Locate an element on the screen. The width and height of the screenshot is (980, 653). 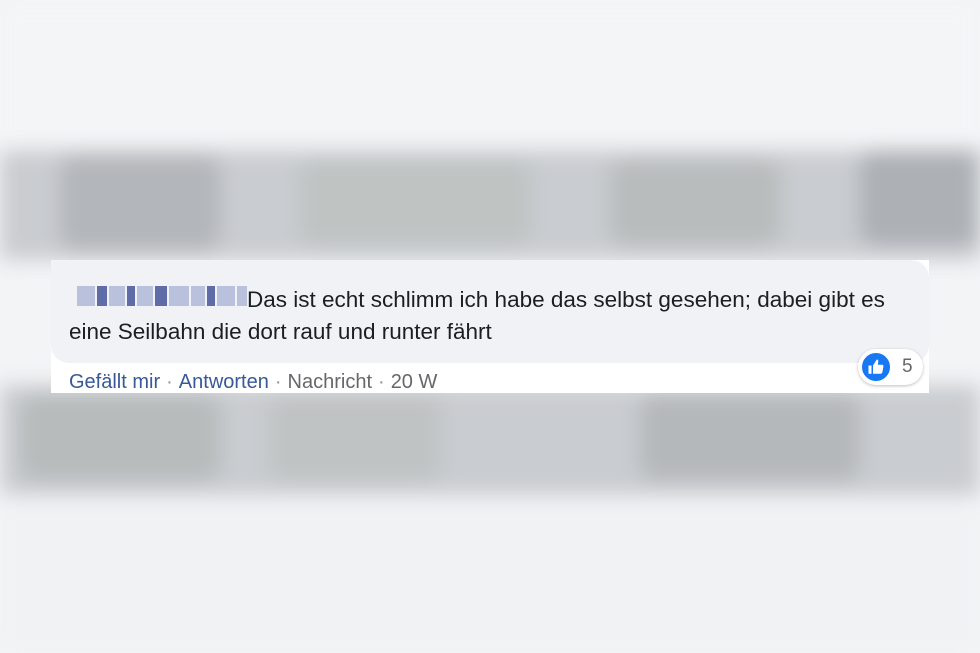
reactions-summary: 5 is located at coordinates (890, 367).